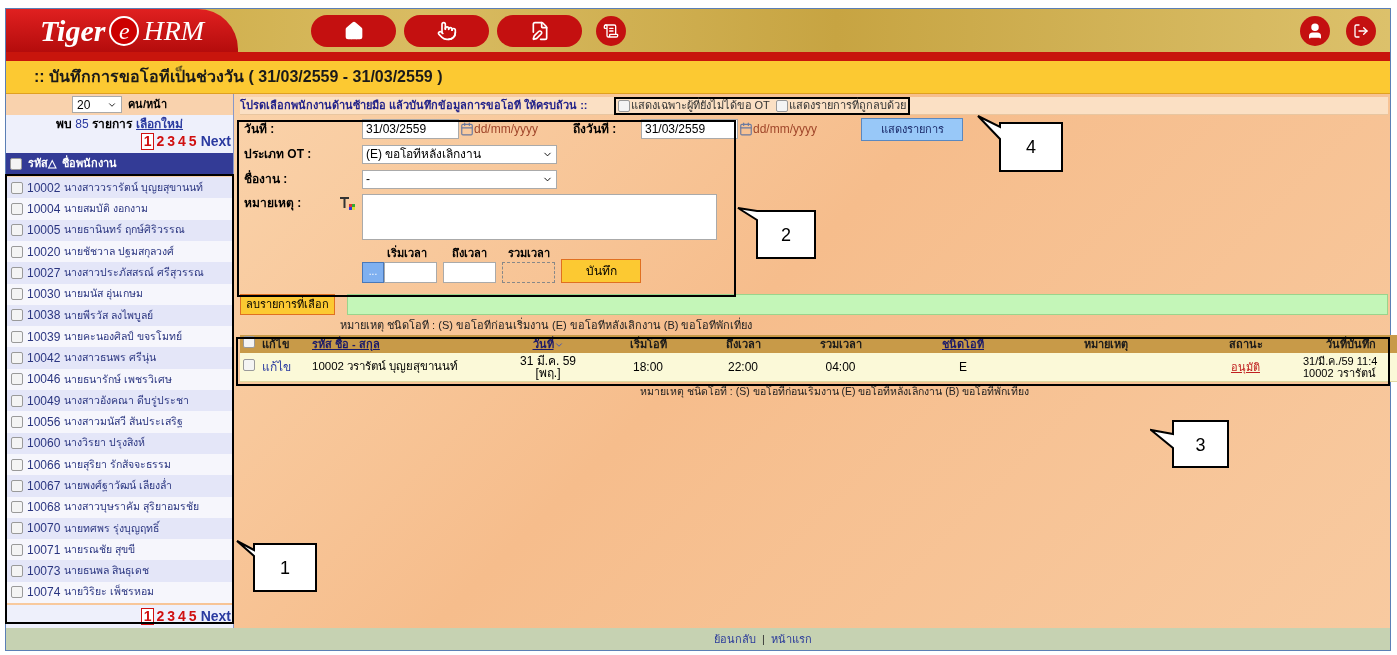 This screenshot has width=1397, height=655. I want to click on employee-code: 10070, so click(44, 529).